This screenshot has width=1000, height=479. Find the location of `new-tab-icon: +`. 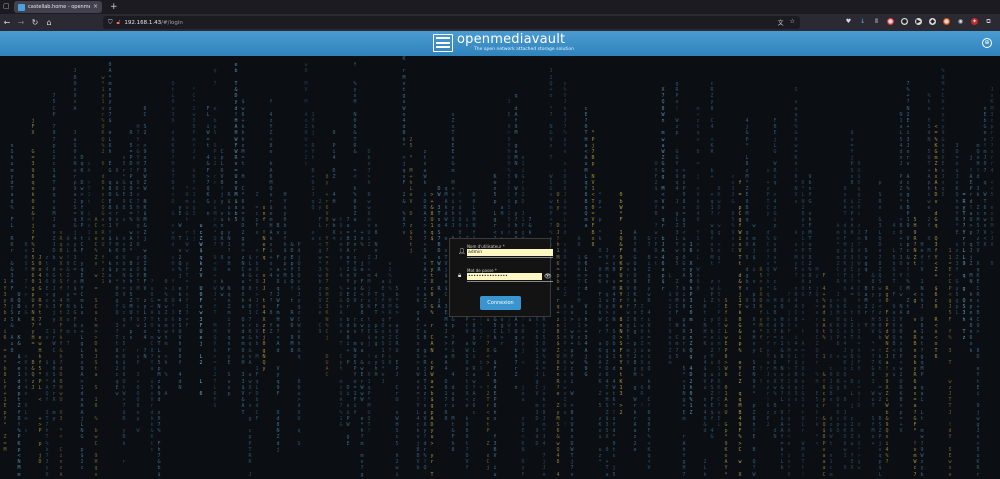

new-tab-icon: + is located at coordinates (114, 7).